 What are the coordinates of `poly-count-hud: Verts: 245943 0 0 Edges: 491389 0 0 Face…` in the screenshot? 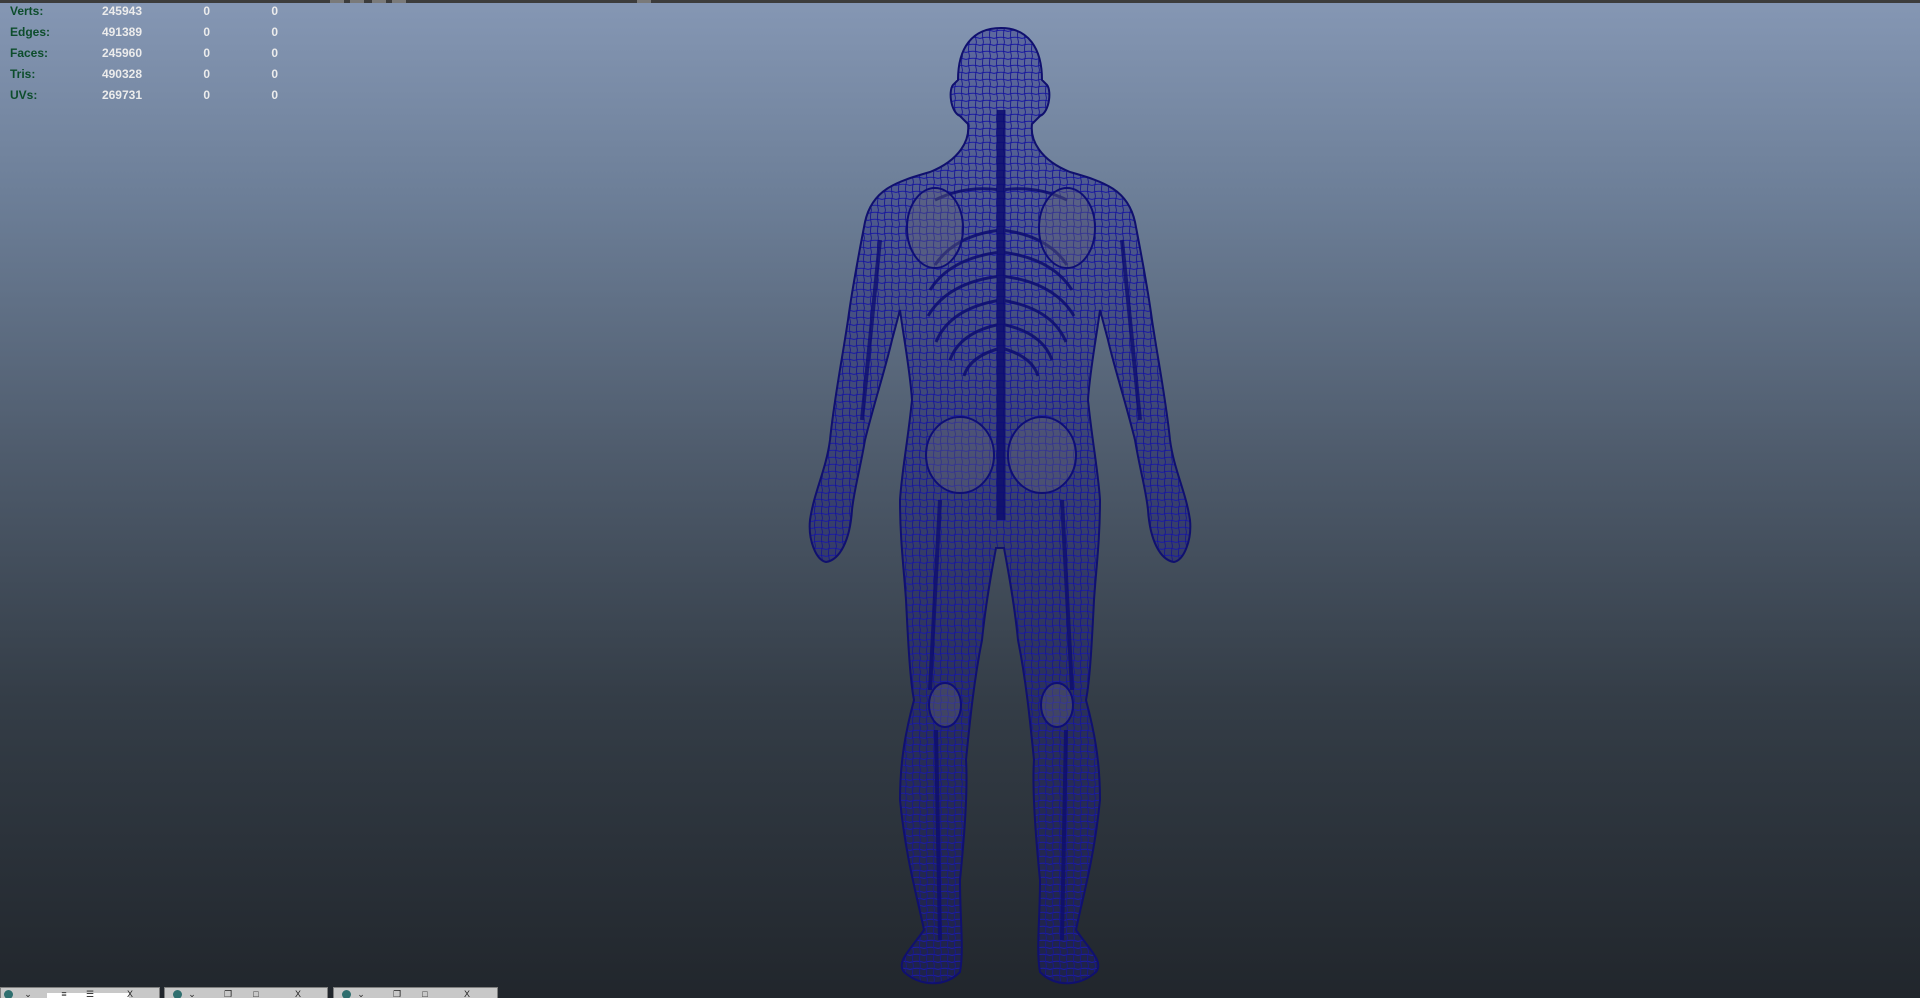 It's located at (145, 53).